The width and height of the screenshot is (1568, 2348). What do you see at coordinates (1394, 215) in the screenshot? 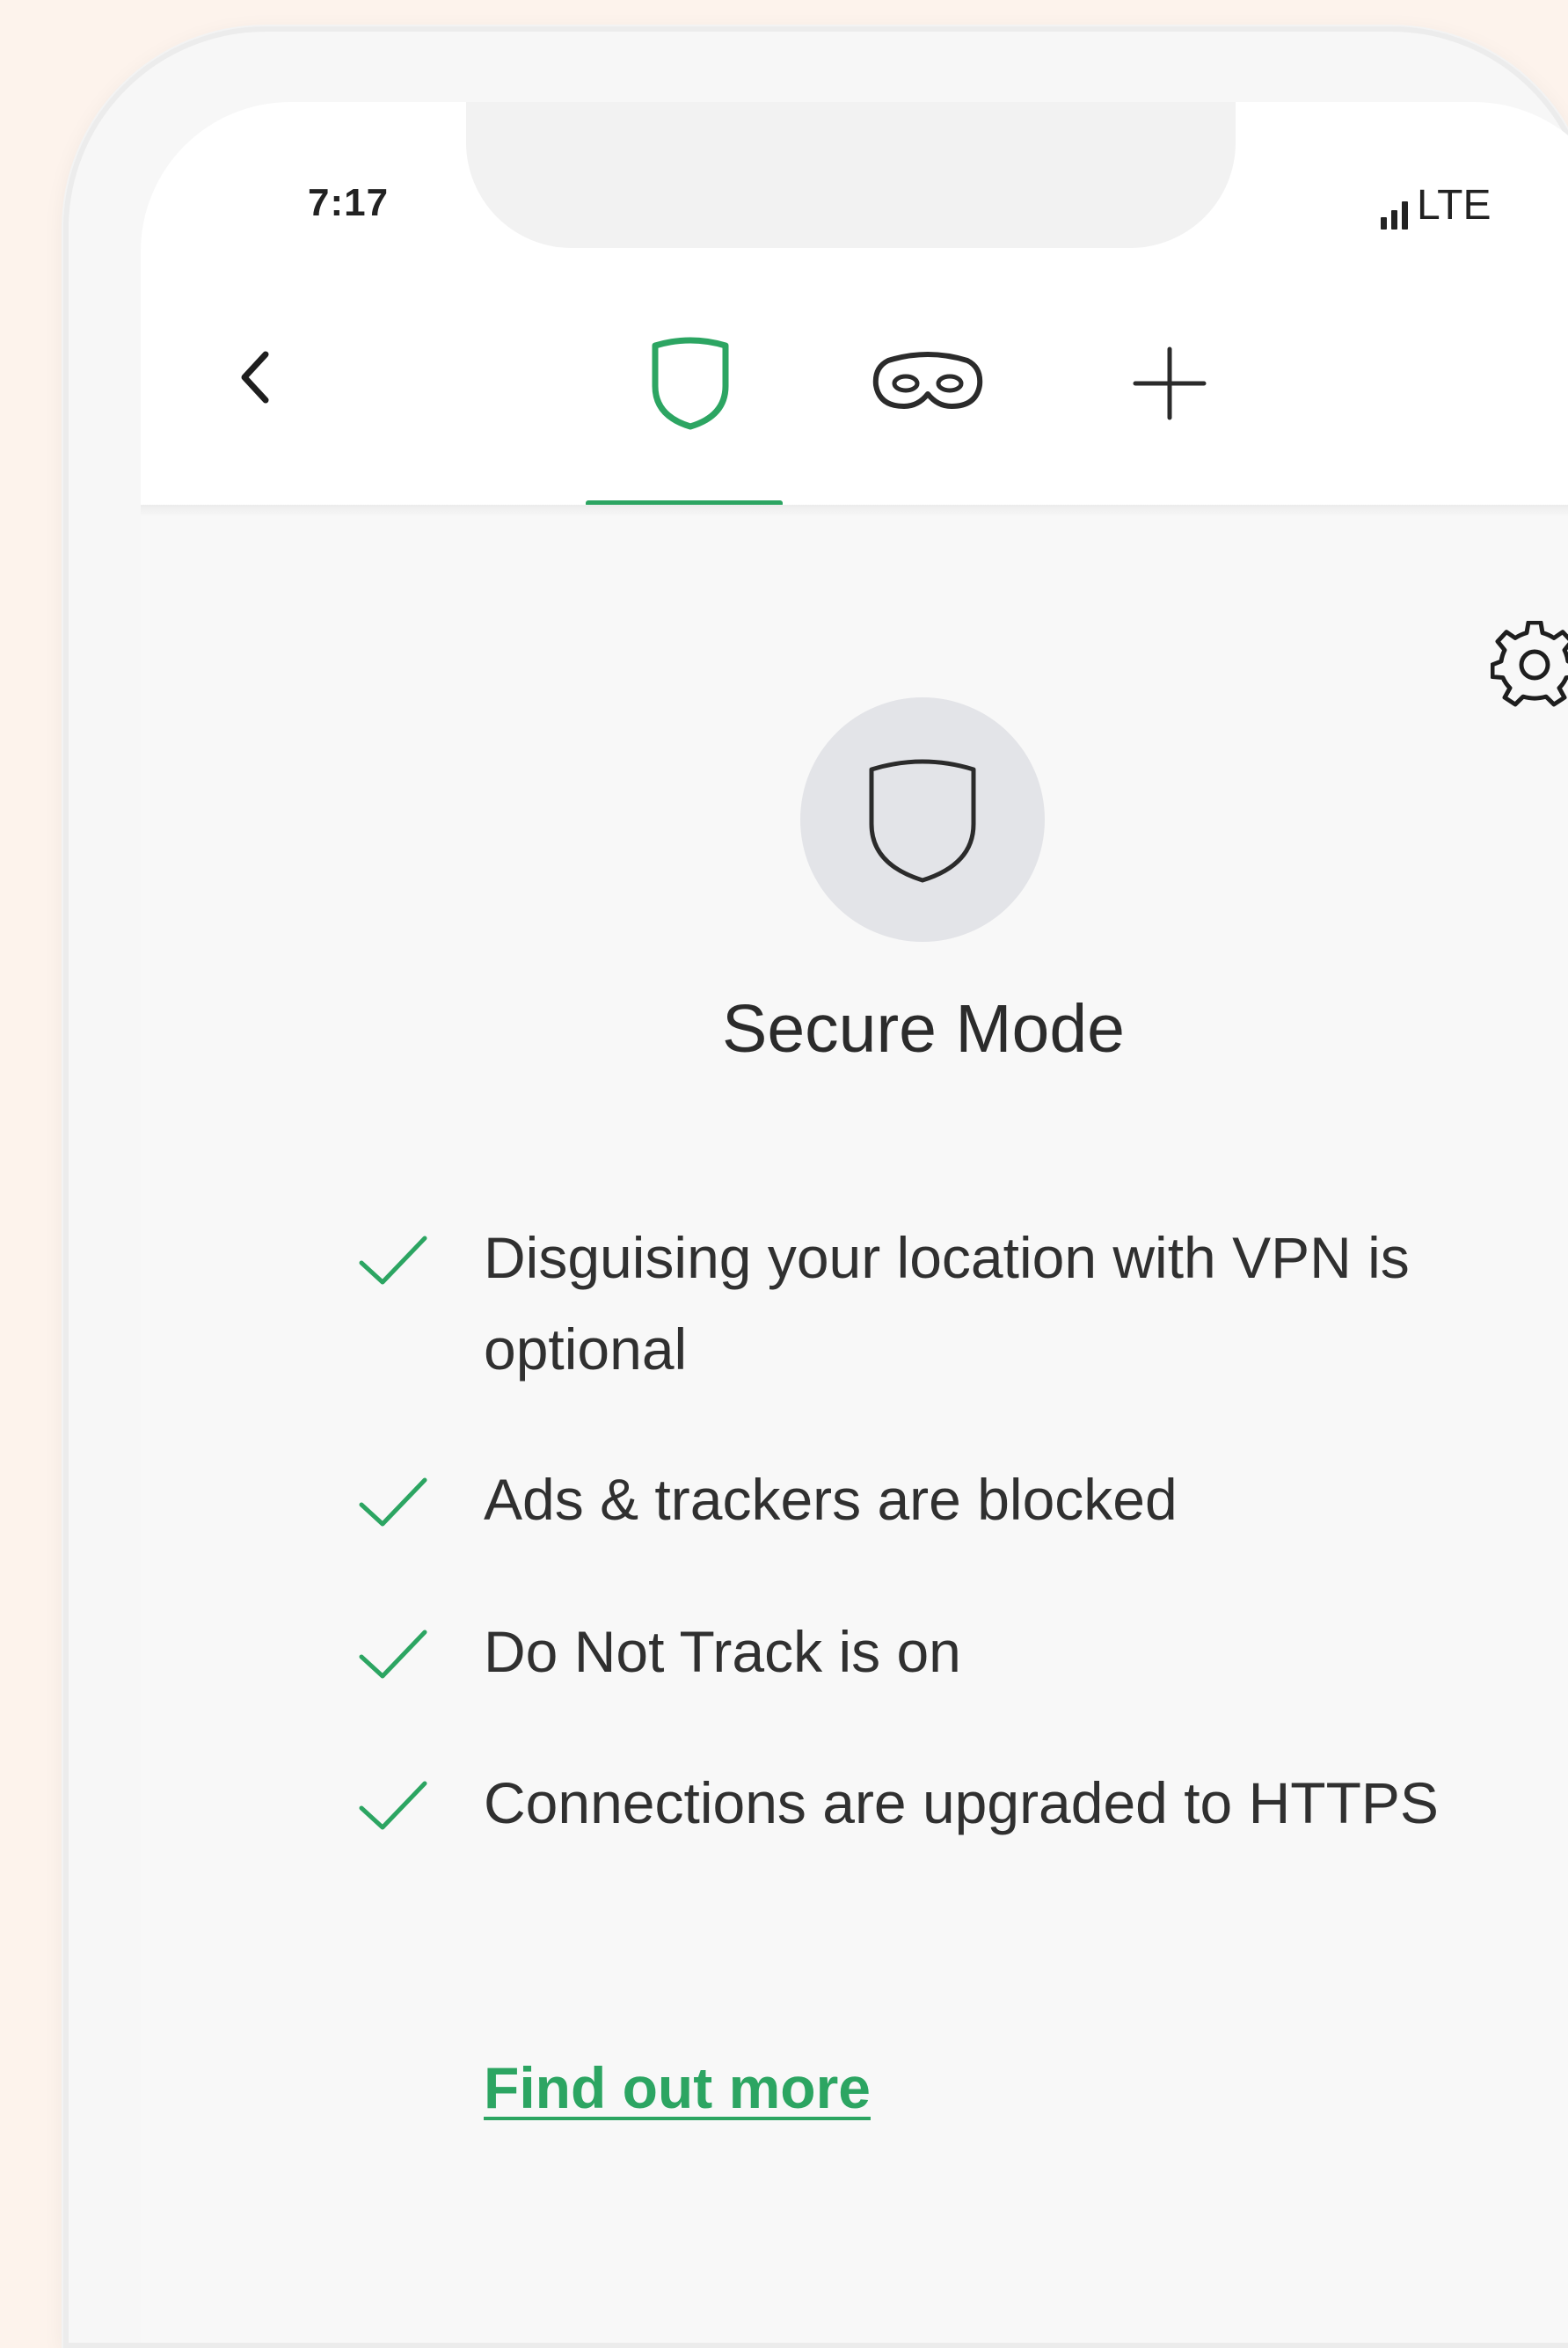
I see `signal-icon` at bounding box center [1394, 215].